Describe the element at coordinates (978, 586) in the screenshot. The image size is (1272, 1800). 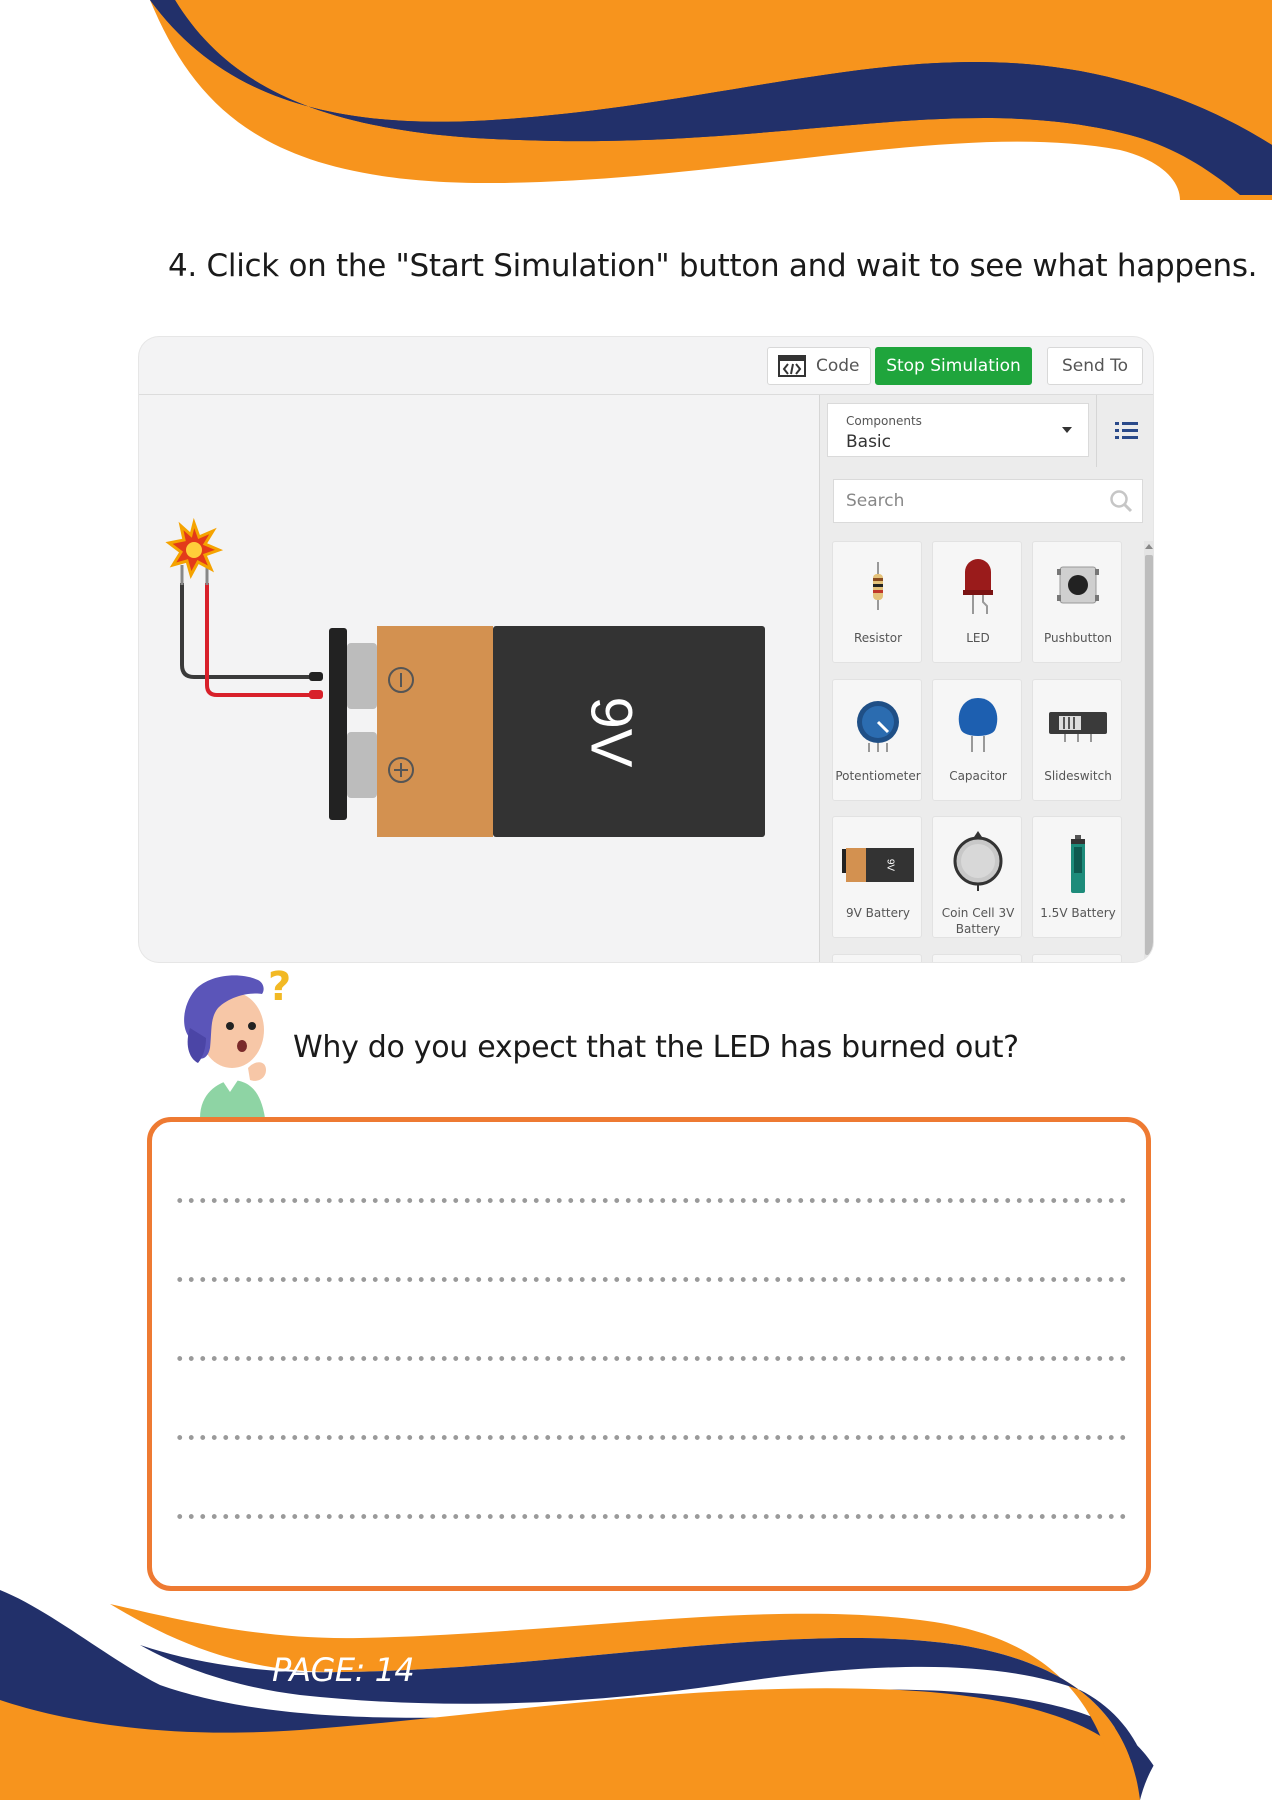
I see `led-icon` at that location.